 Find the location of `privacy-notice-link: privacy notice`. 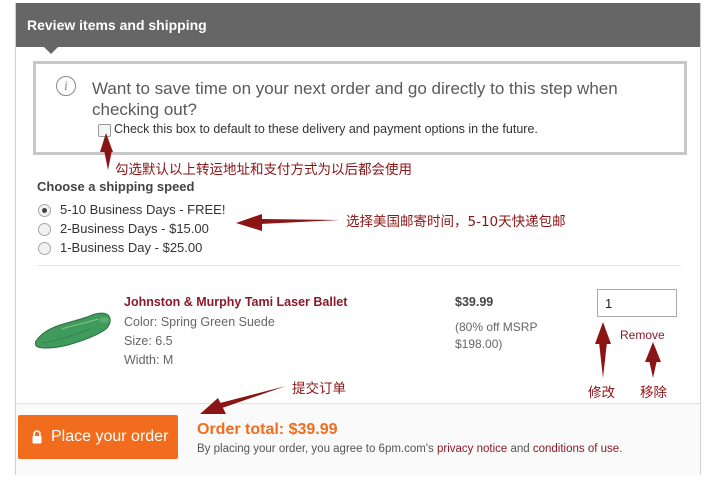

privacy-notice-link: privacy notice is located at coordinates (472, 449).